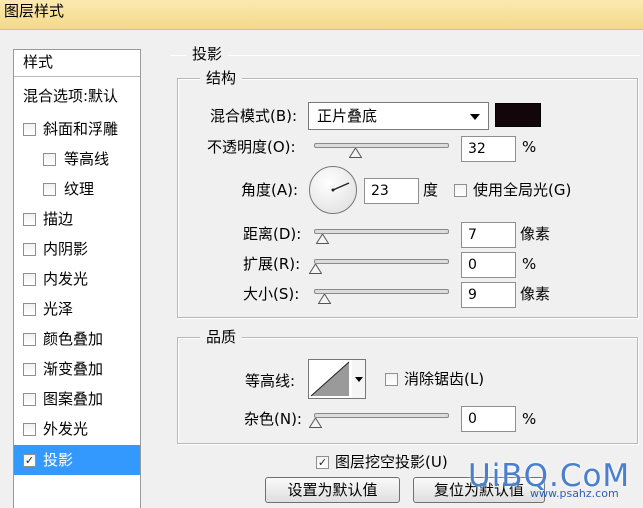  Describe the element at coordinates (315, 423) in the screenshot. I see `noise-slider-thumb` at that location.